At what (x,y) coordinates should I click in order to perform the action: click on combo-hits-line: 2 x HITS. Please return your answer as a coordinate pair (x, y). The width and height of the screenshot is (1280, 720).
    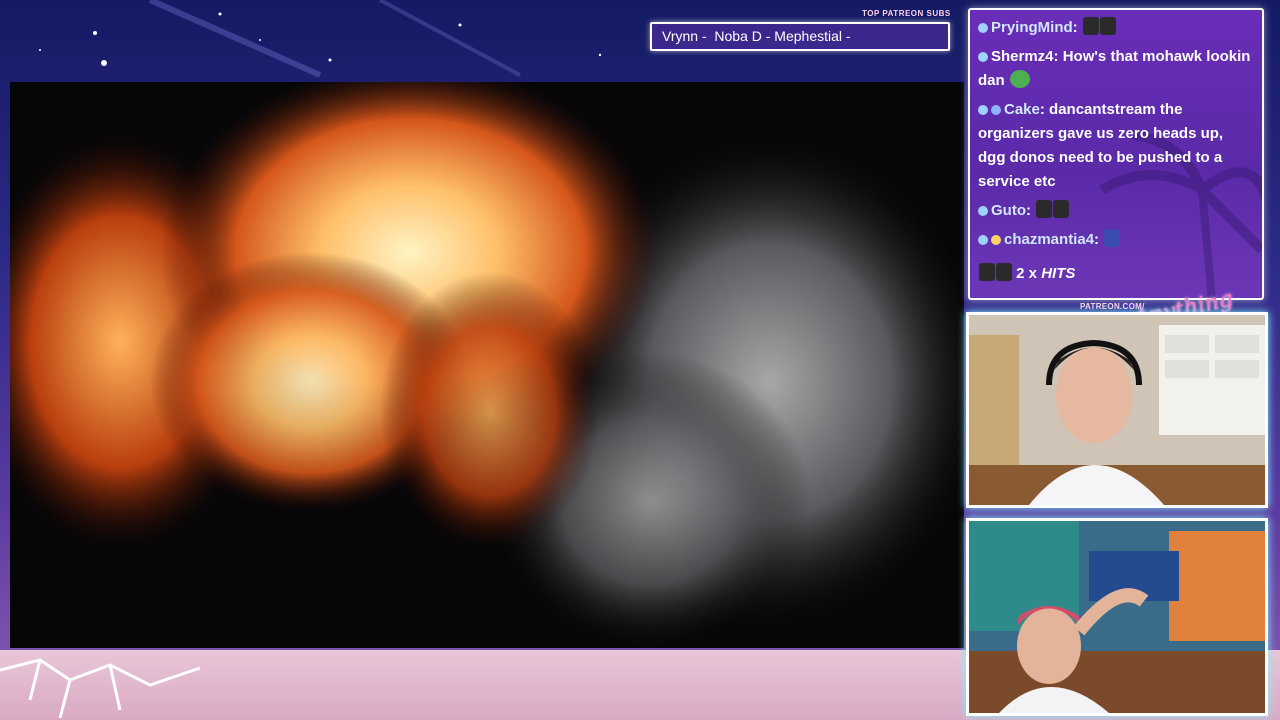
    Looking at the image, I should click on (1116, 274).